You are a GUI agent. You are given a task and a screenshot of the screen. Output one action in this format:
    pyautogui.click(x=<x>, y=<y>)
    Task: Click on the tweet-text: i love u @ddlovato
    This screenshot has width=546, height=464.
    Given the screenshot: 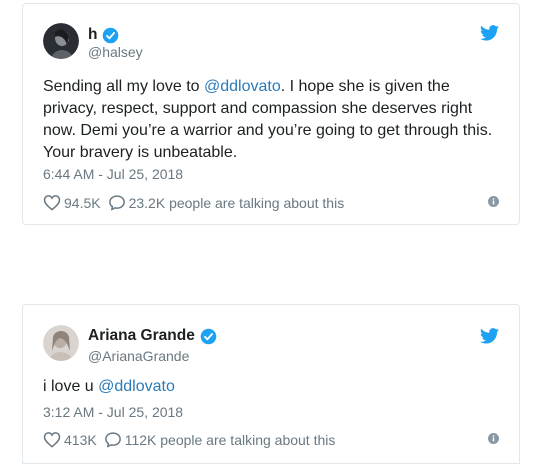 What is the action you would take?
    pyautogui.click(x=272, y=387)
    